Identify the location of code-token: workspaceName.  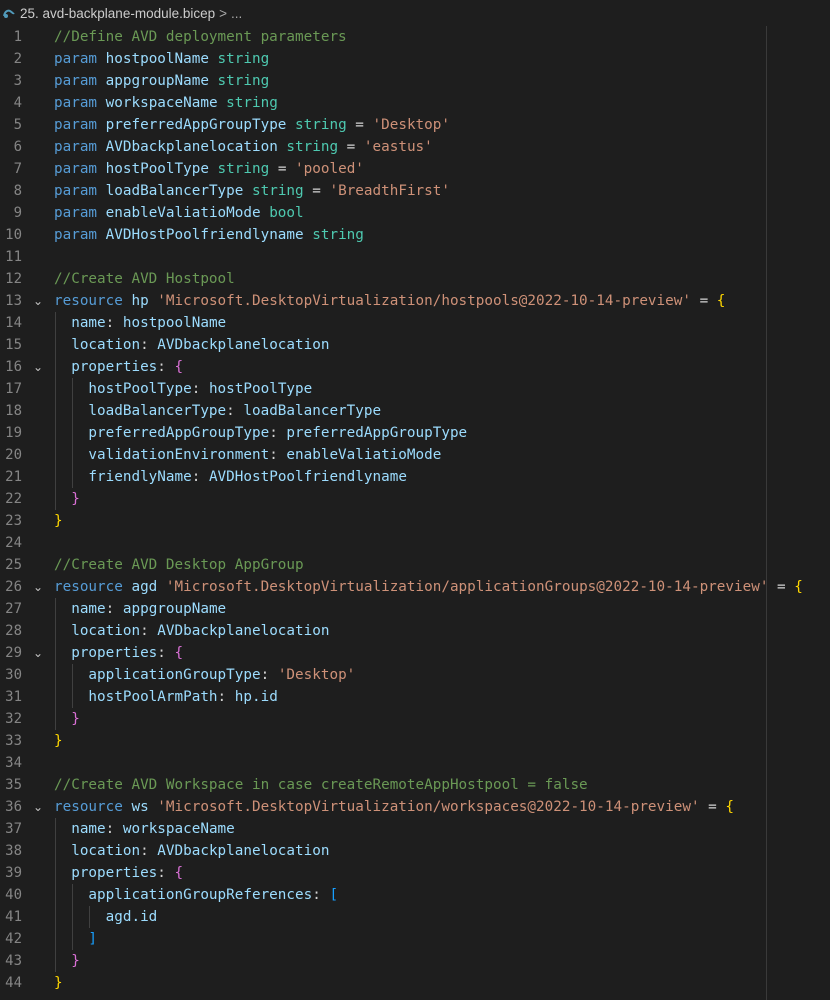
(178, 829).